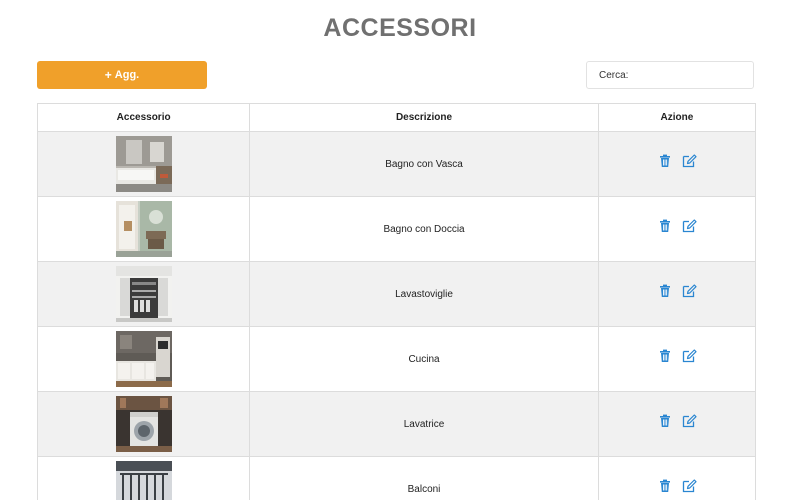  Describe the element at coordinates (108, 75) in the screenshot. I see `plus-icon: +` at that location.